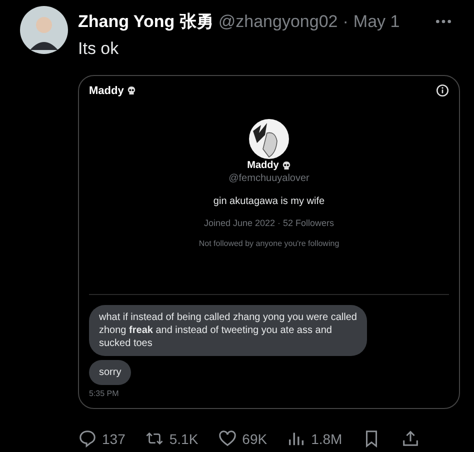  Describe the element at coordinates (263, 165) in the screenshot. I see `profile-name: Maddy` at that location.